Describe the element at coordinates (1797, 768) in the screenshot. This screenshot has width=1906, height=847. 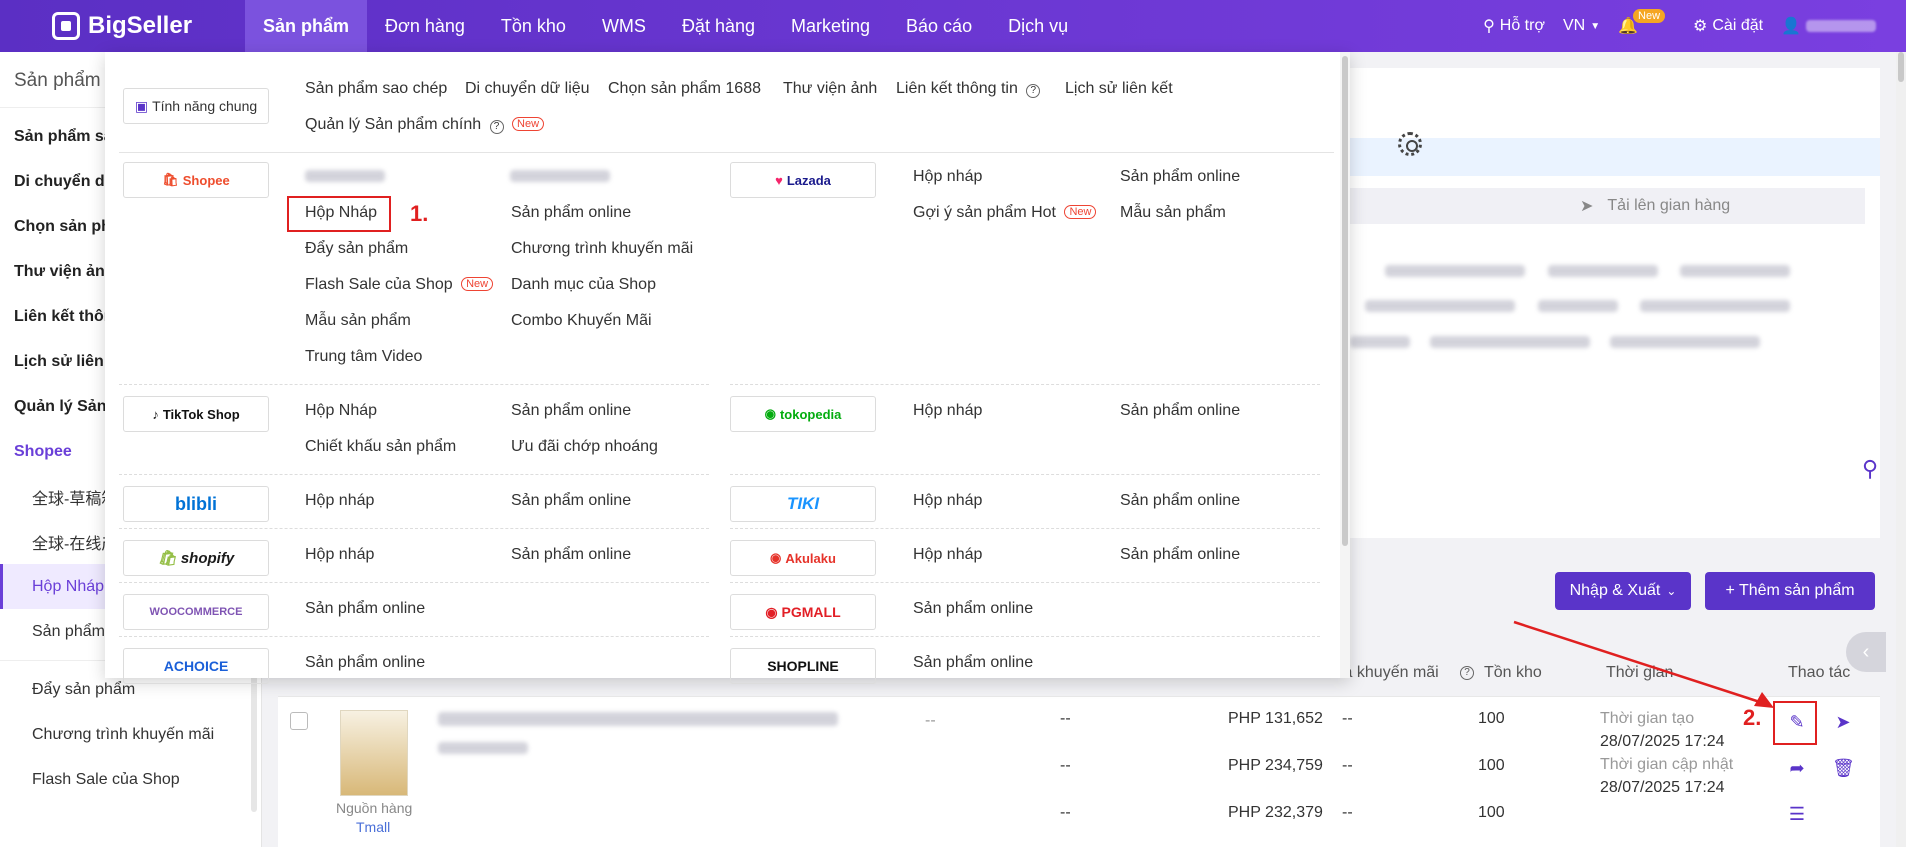
I see `schedule-publish-icon: ➦` at that location.